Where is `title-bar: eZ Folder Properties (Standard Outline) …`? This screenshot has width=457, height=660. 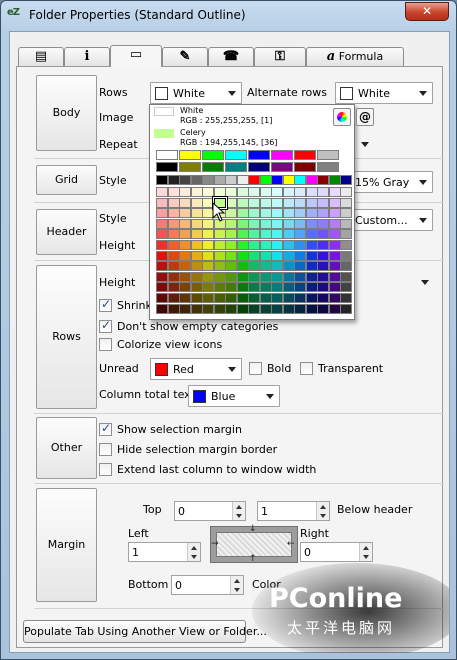 title-bar: eZ Folder Properties (Standard Outline) … is located at coordinates (228, 15).